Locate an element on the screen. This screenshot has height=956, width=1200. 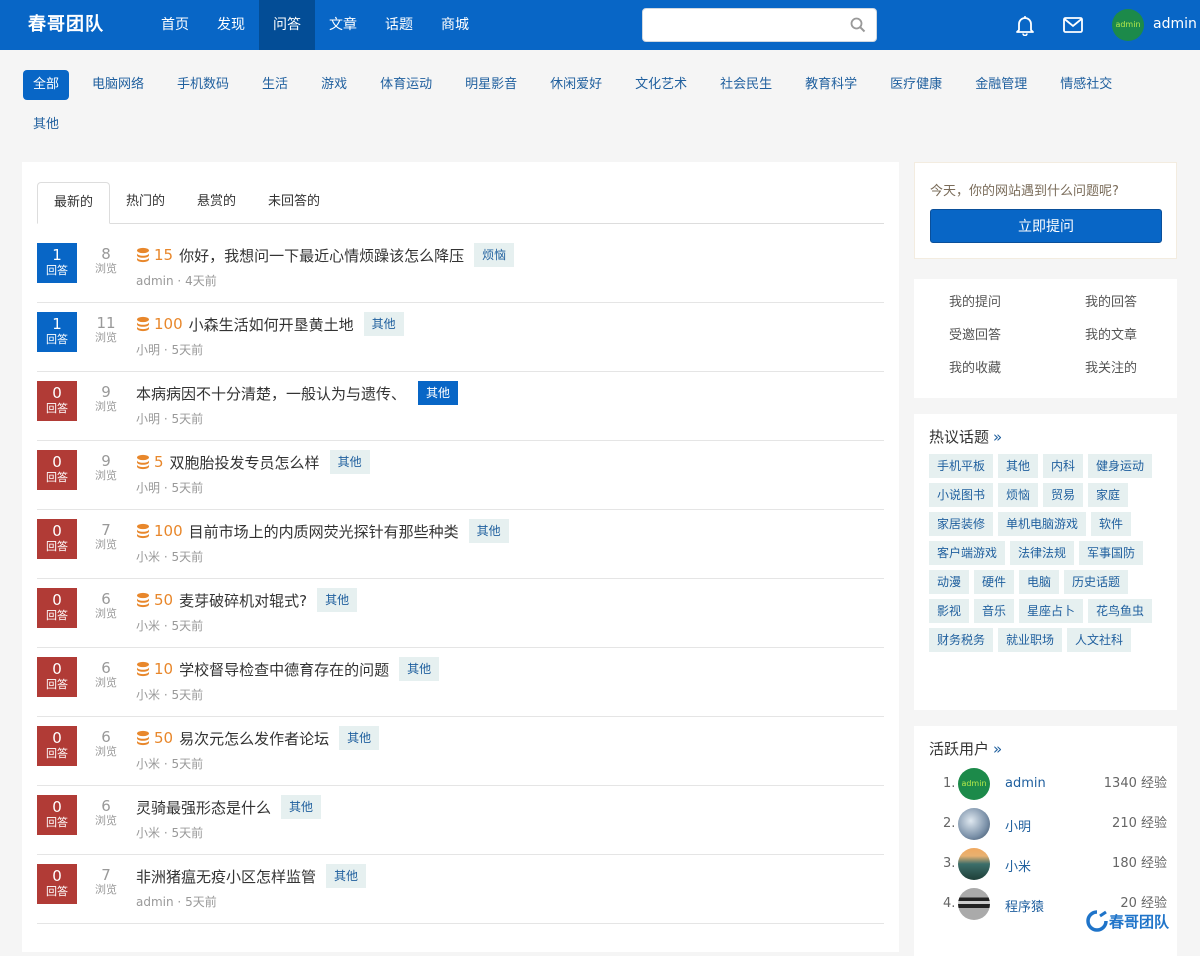
question-title: 学校督导检查中德育存在的问题 is located at coordinates (284, 669).